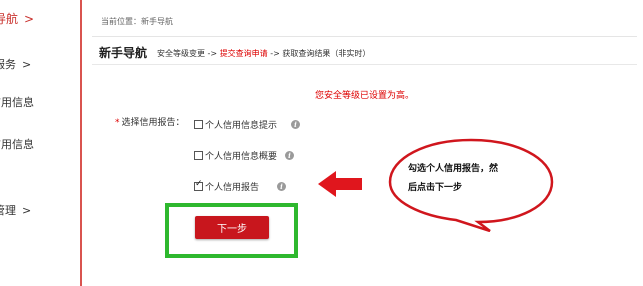  I want to click on option-label: 个人信用信息概要, so click(241, 156).